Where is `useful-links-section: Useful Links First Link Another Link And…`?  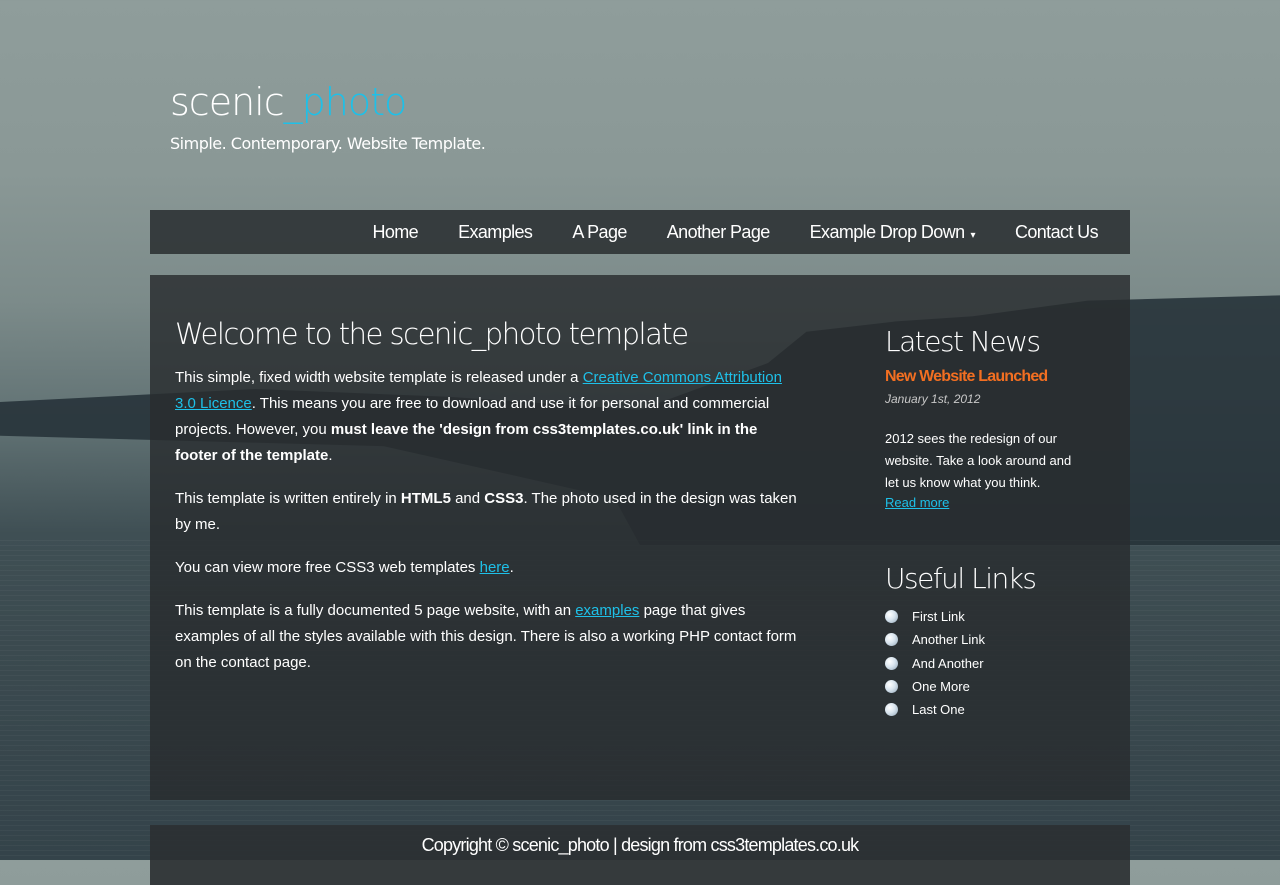 useful-links-section: Useful Links First Link Another Link And… is located at coordinates (985, 641).